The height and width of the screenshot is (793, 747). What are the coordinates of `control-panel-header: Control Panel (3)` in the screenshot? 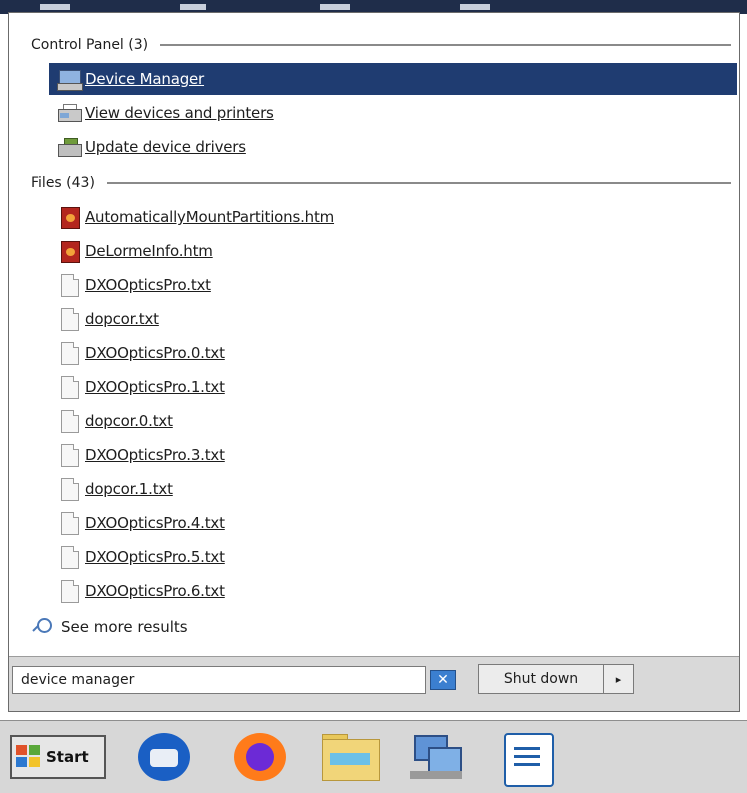 It's located at (381, 45).